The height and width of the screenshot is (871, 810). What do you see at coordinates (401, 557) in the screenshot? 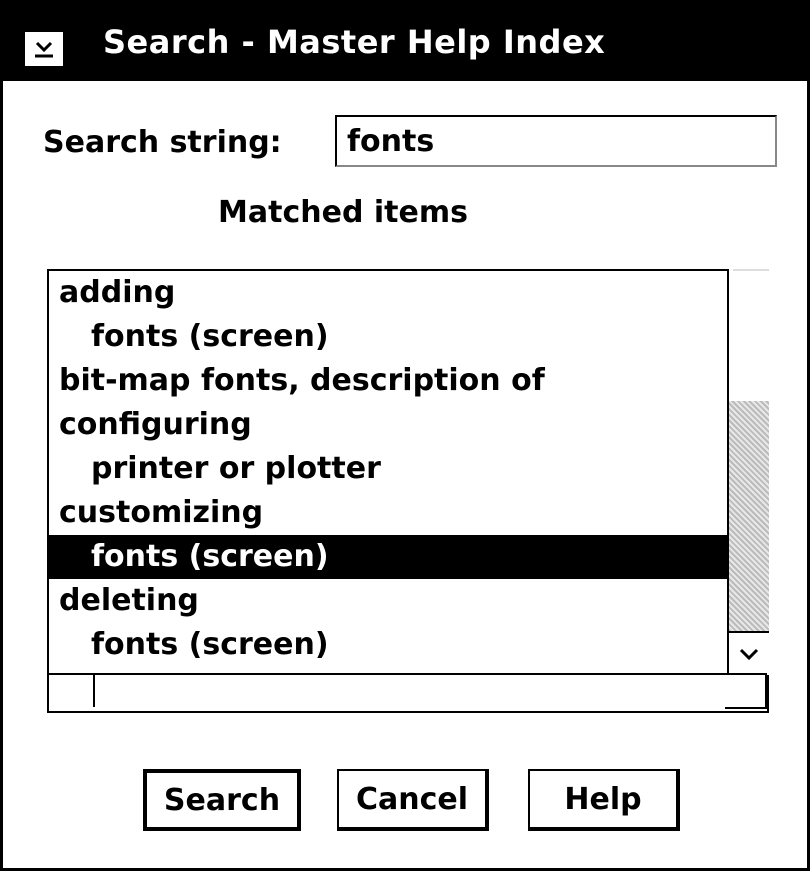
I see `list-item-selected: fonts (screen)` at bounding box center [401, 557].